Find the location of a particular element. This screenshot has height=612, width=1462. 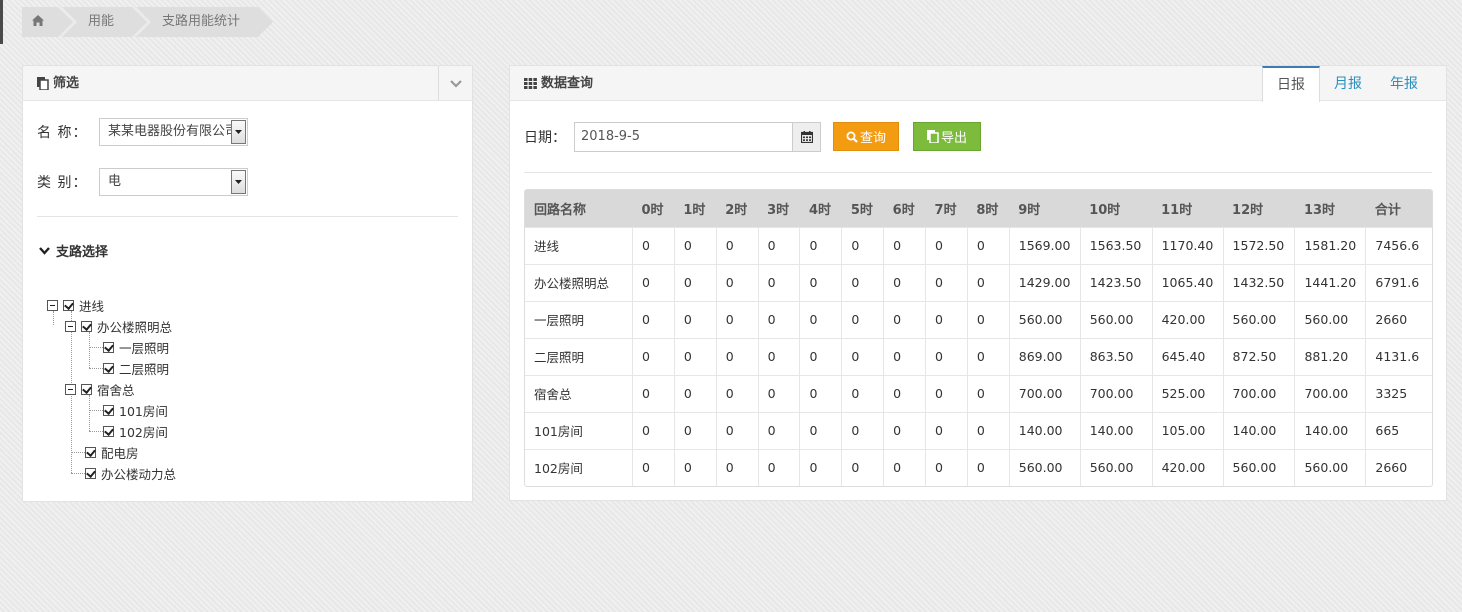

tree-node-label: 办公楼照明总 is located at coordinates (135, 327).